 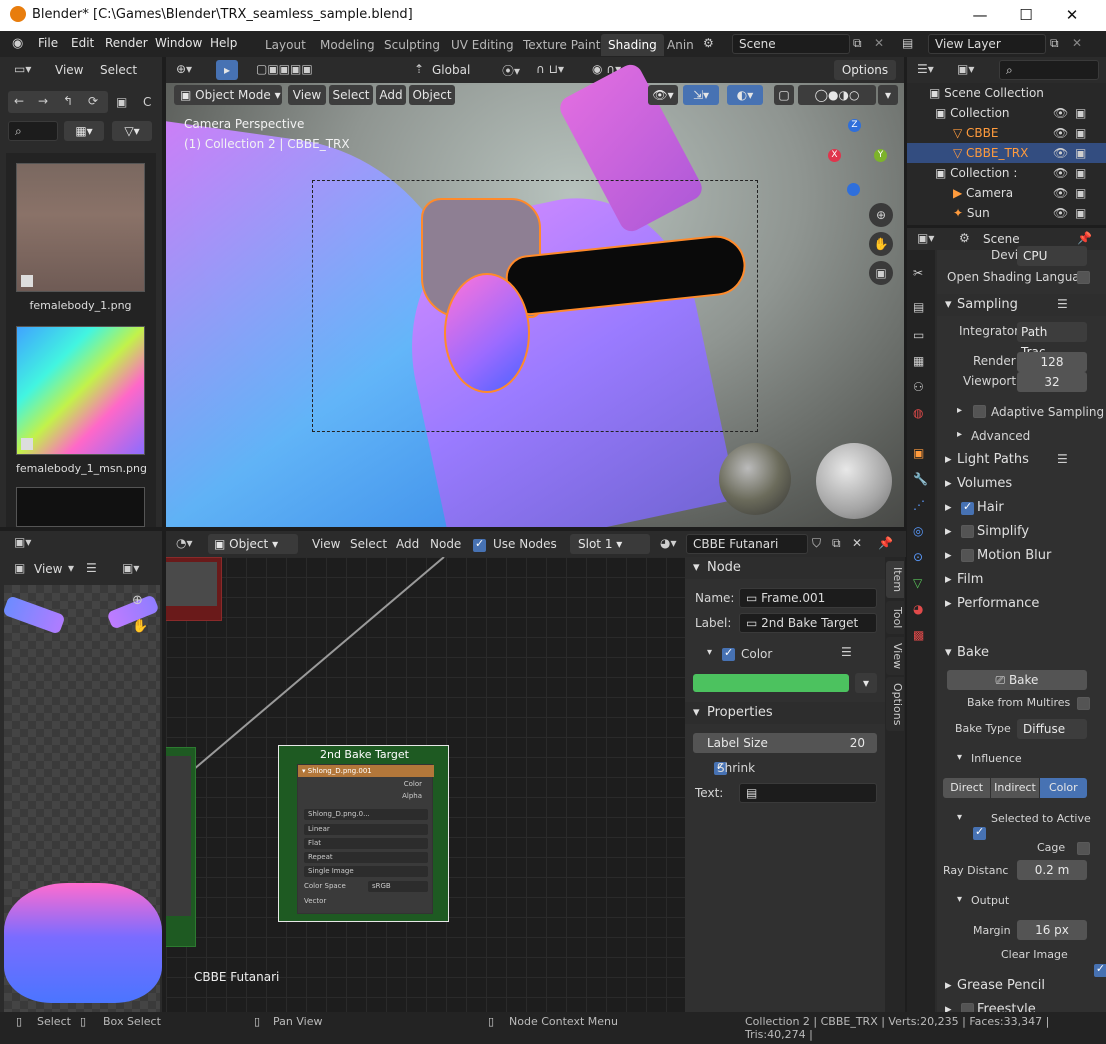 I want to click on tab-shading: Shading, so click(x=632, y=45).